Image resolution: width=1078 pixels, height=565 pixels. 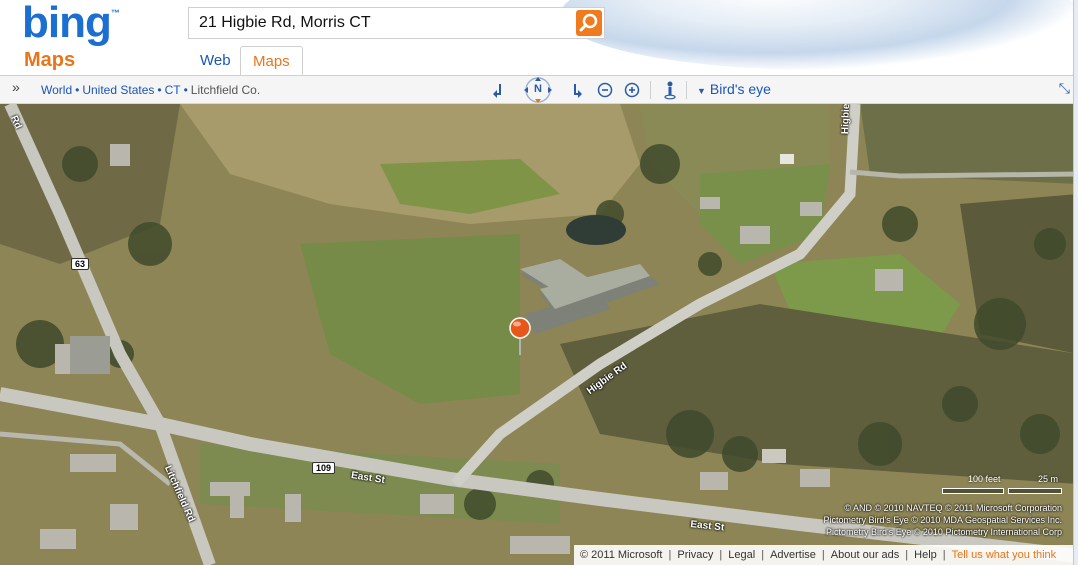 What do you see at coordinates (115, 13) in the screenshot?
I see `trademark-icon: ™` at bounding box center [115, 13].